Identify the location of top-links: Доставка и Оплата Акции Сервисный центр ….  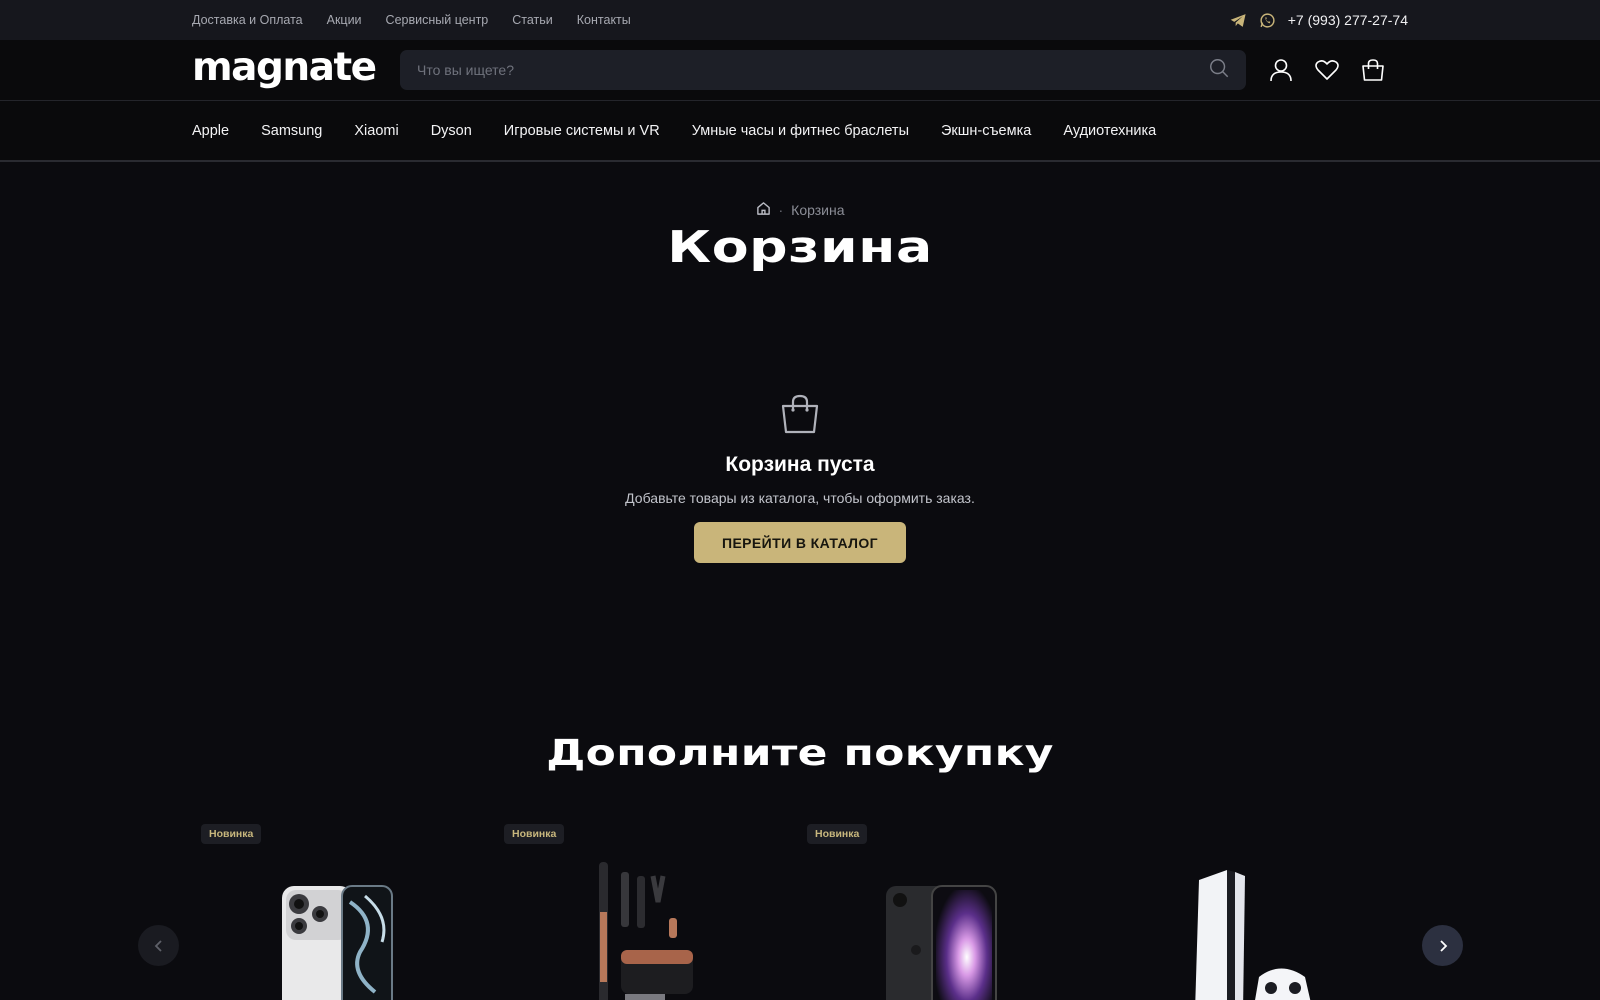
(411, 20).